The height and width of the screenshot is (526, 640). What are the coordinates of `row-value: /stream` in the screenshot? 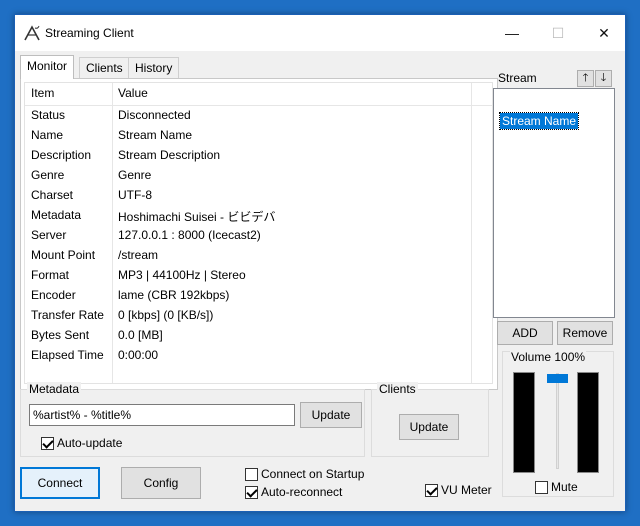 It's located at (138, 255).